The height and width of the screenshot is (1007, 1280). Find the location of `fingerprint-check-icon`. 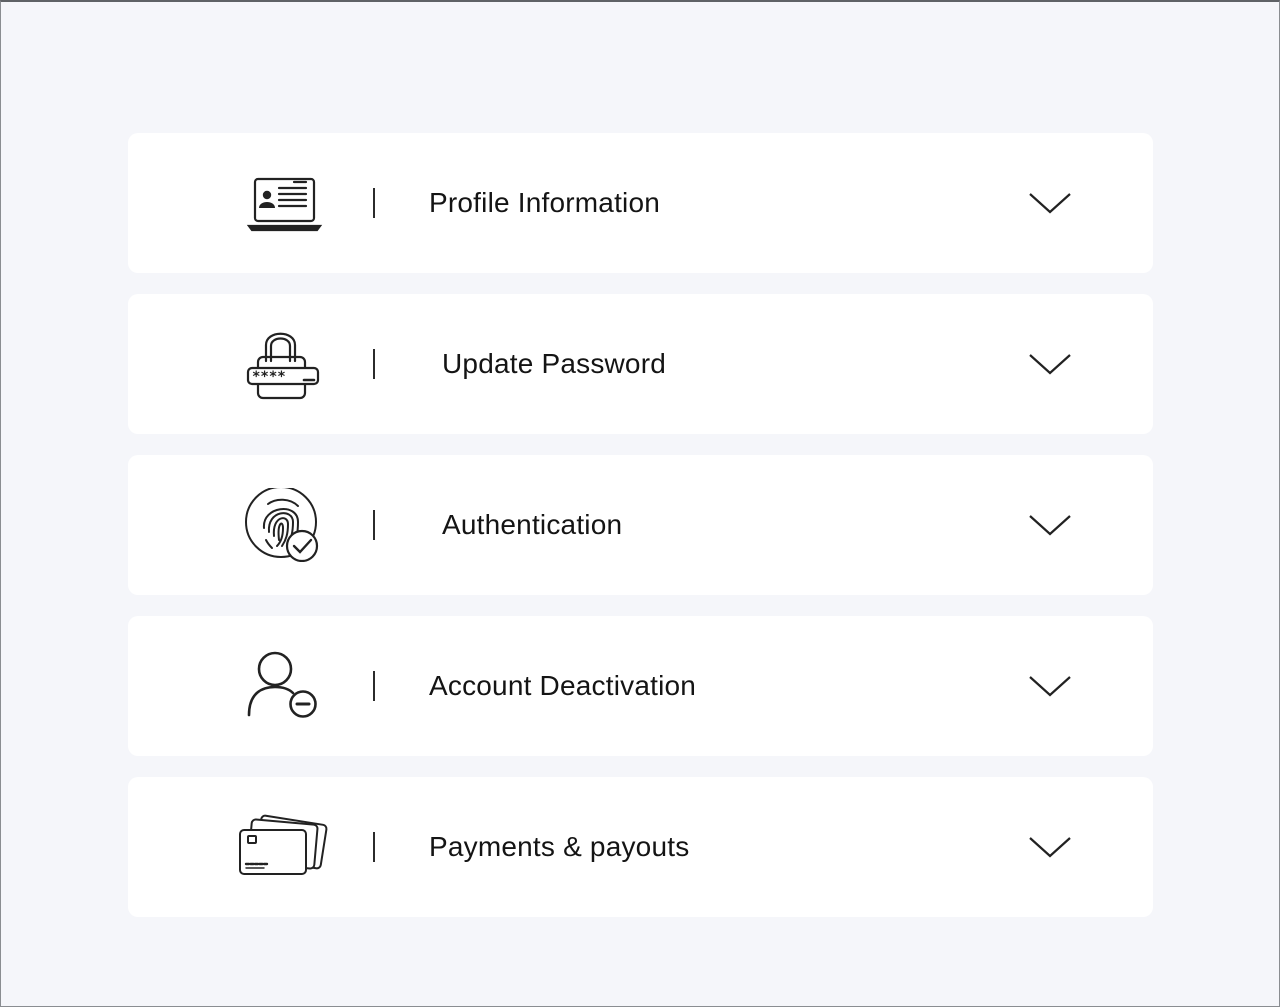

fingerprint-check-icon is located at coordinates (289, 525).